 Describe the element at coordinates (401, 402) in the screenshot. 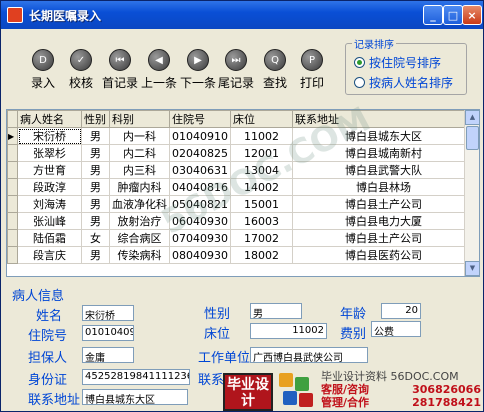

I see `ad-manage-row: 管理/合作 281788421` at that location.